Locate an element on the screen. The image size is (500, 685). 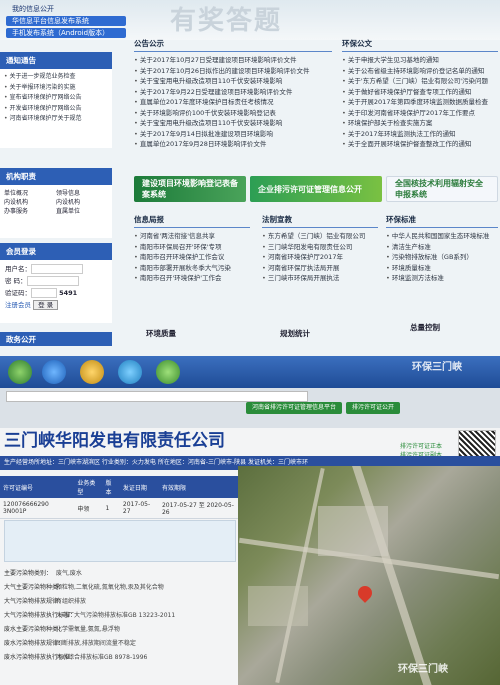
gov-open-title: 政务公开 is located at coordinates (56, 339).